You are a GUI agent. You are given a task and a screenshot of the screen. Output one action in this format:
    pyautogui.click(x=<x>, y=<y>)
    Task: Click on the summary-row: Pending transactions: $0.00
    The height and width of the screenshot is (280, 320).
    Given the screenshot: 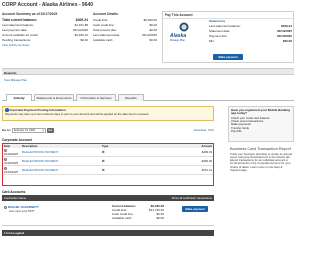 What is the action you would take?
    pyautogui.click(x=45, y=40)
    